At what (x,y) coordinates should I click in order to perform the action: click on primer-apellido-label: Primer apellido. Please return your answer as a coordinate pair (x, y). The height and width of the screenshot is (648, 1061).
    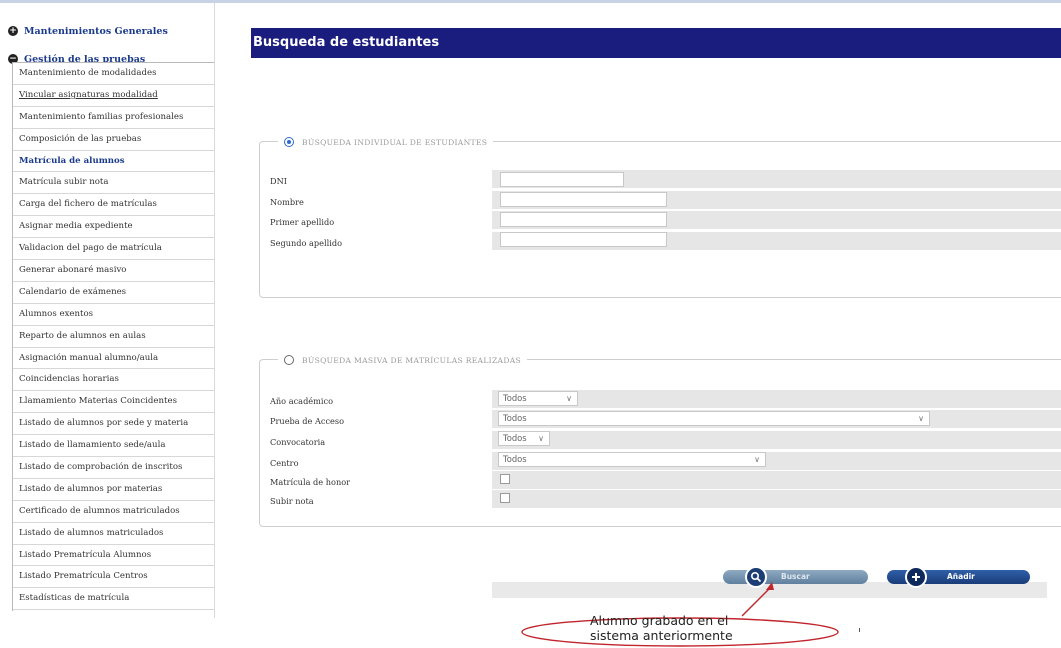
    Looking at the image, I should click on (302, 222).